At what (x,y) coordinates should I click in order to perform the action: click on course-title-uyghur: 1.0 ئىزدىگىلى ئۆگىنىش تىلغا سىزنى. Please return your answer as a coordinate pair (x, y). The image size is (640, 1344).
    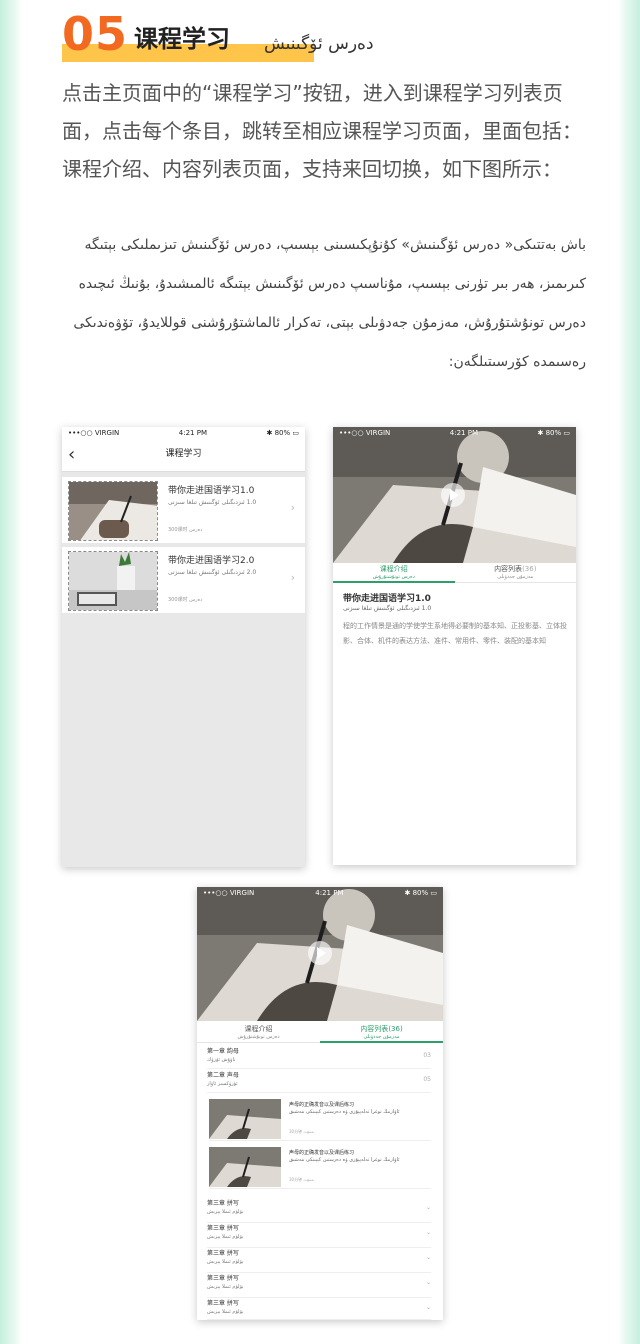
    Looking at the image, I should click on (387, 608).